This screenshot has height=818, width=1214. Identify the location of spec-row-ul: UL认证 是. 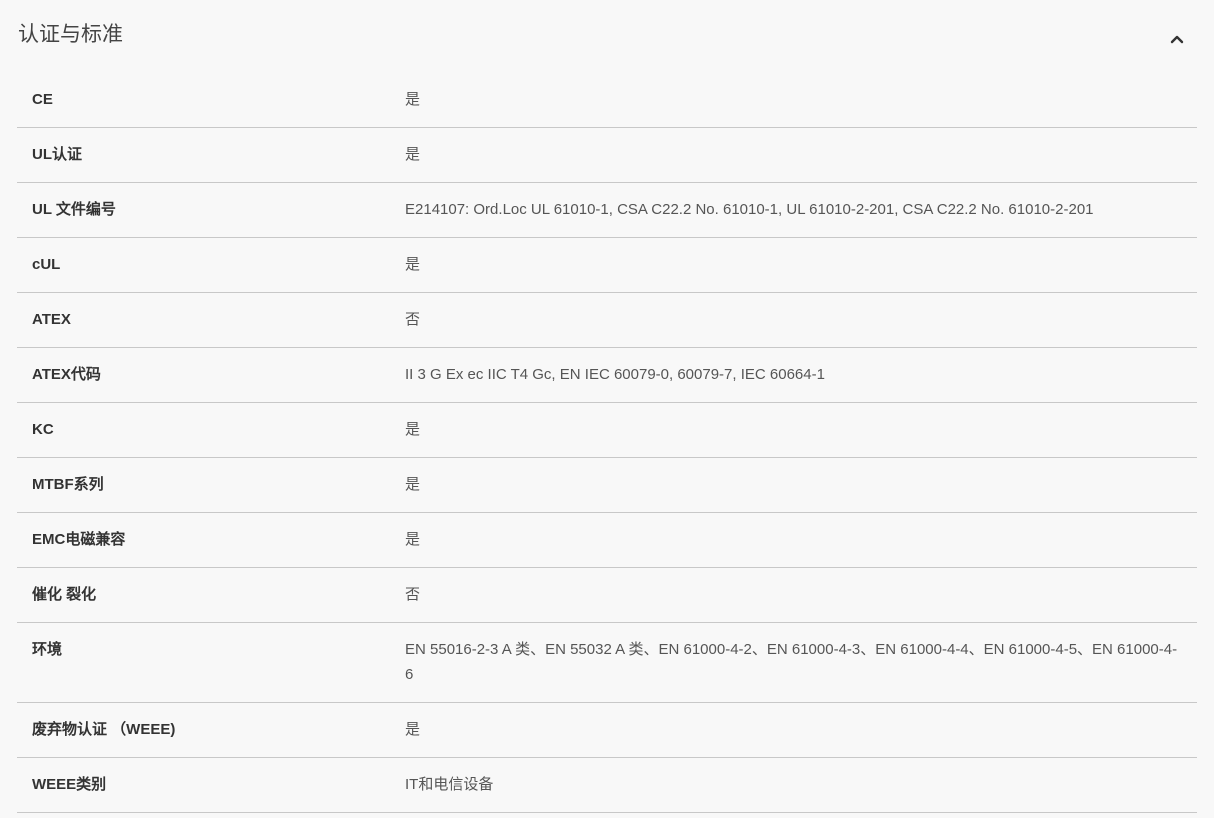
(607, 155).